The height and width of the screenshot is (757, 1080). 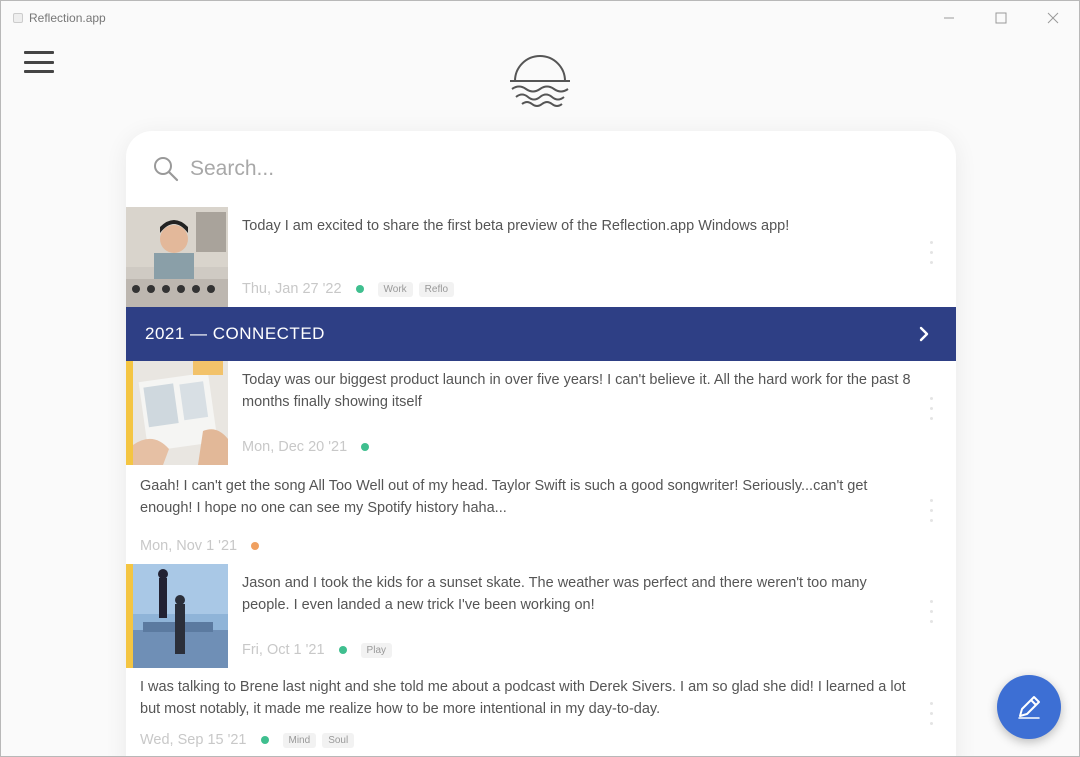 I want to click on window-controls, so click(x=1001, y=18).